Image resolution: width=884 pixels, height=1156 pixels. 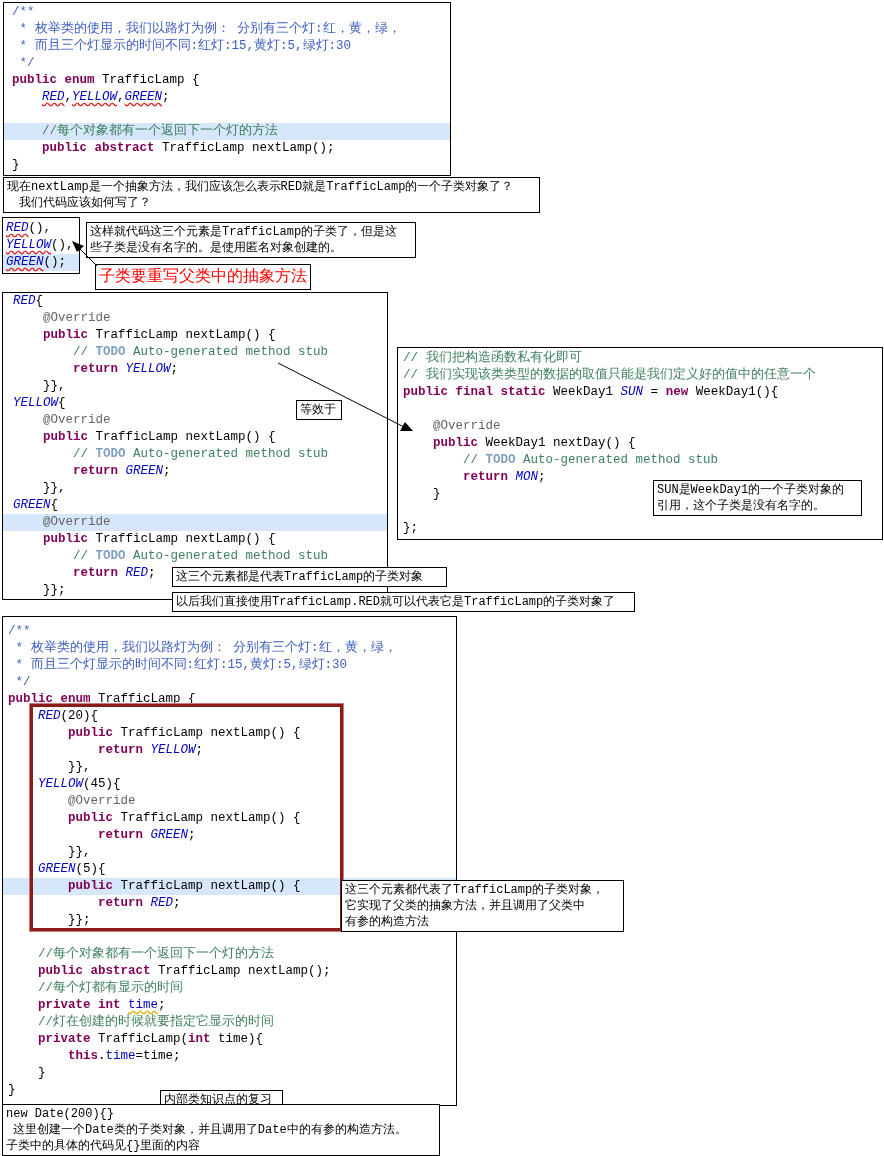 What do you see at coordinates (106, 80) in the screenshot?
I see `code-line: public enum TrafficLamp {` at bounding box center [106, 80].